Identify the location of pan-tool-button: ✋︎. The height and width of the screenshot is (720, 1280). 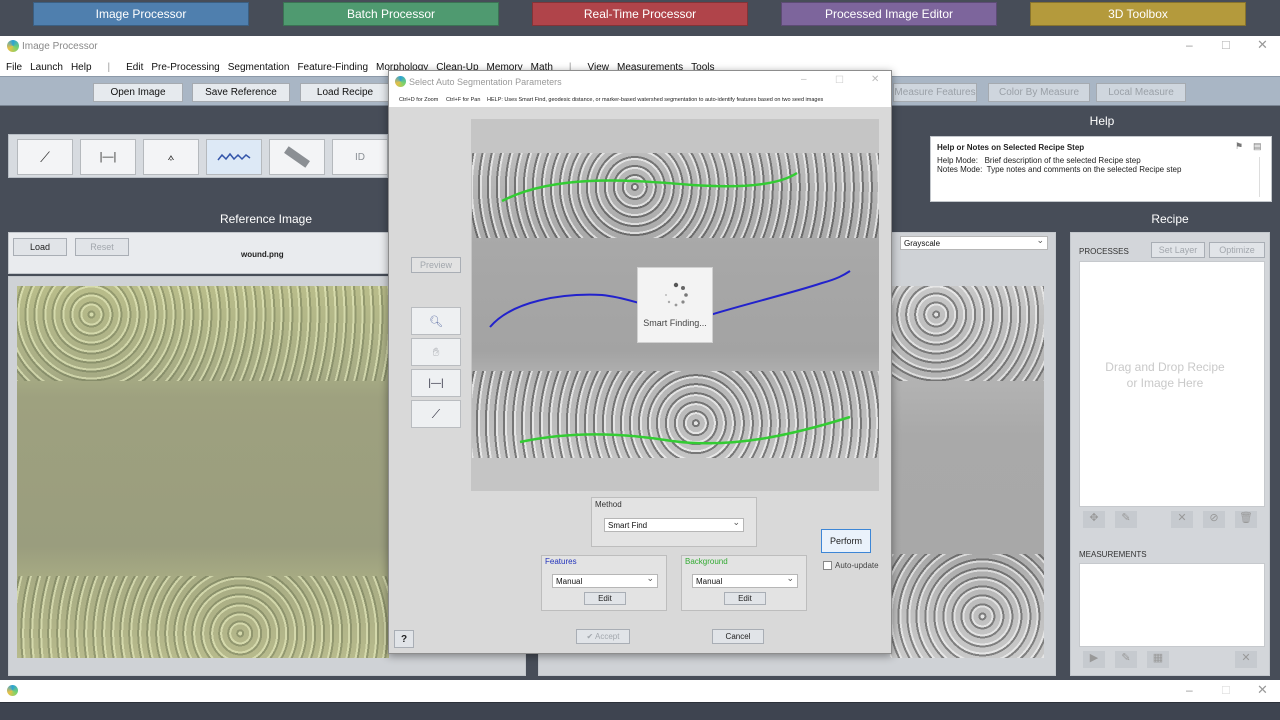
(436, 352).